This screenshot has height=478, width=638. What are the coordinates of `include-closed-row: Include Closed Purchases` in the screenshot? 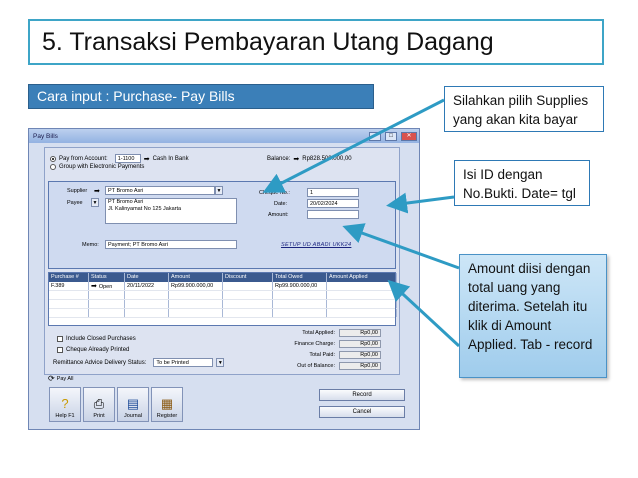 It's located at (96, 339).